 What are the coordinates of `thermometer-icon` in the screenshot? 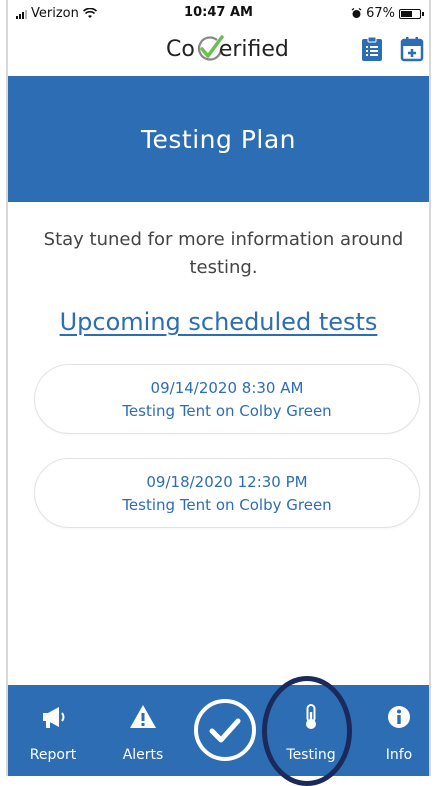 It's located at (311, 716).